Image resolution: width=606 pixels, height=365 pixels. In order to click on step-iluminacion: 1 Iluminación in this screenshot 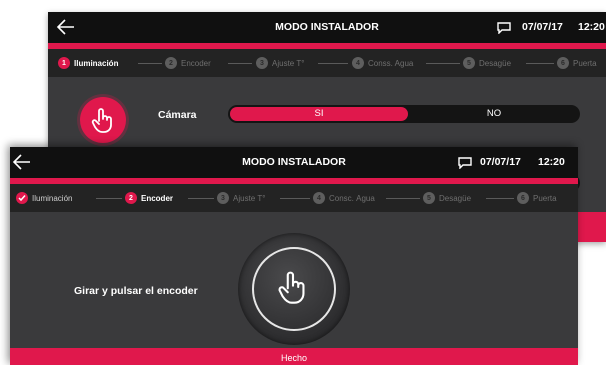, I will do `click(88, 63)`.